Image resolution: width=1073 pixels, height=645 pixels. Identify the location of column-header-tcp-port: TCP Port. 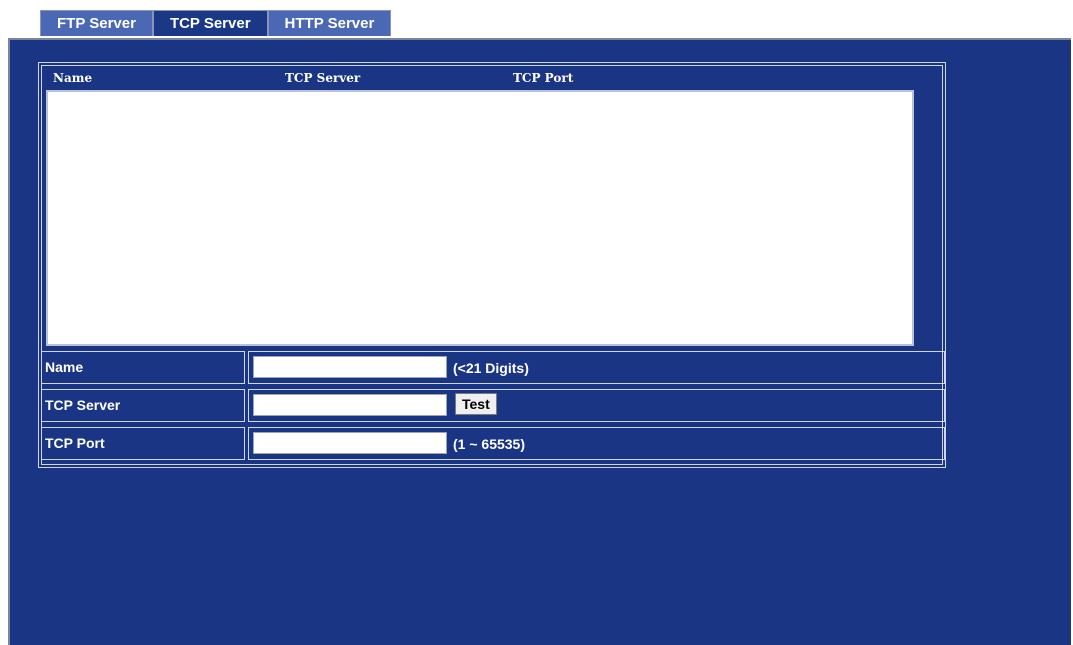
(543, 78).